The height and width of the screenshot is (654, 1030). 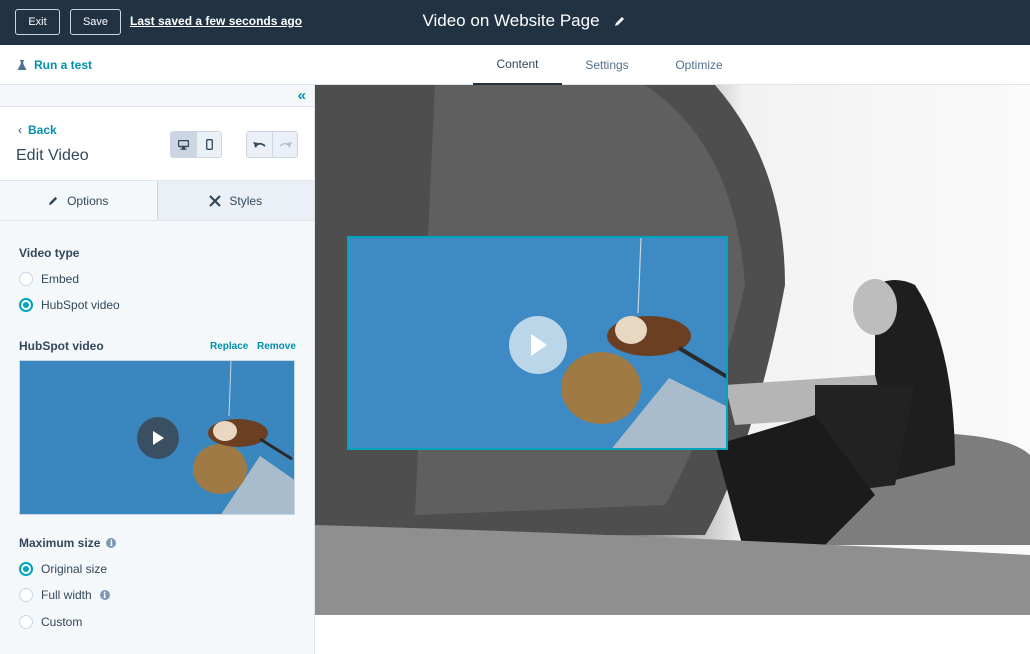 I want to click on edit-header: ‹ Back Edit Video, so click(x=157, y=144).